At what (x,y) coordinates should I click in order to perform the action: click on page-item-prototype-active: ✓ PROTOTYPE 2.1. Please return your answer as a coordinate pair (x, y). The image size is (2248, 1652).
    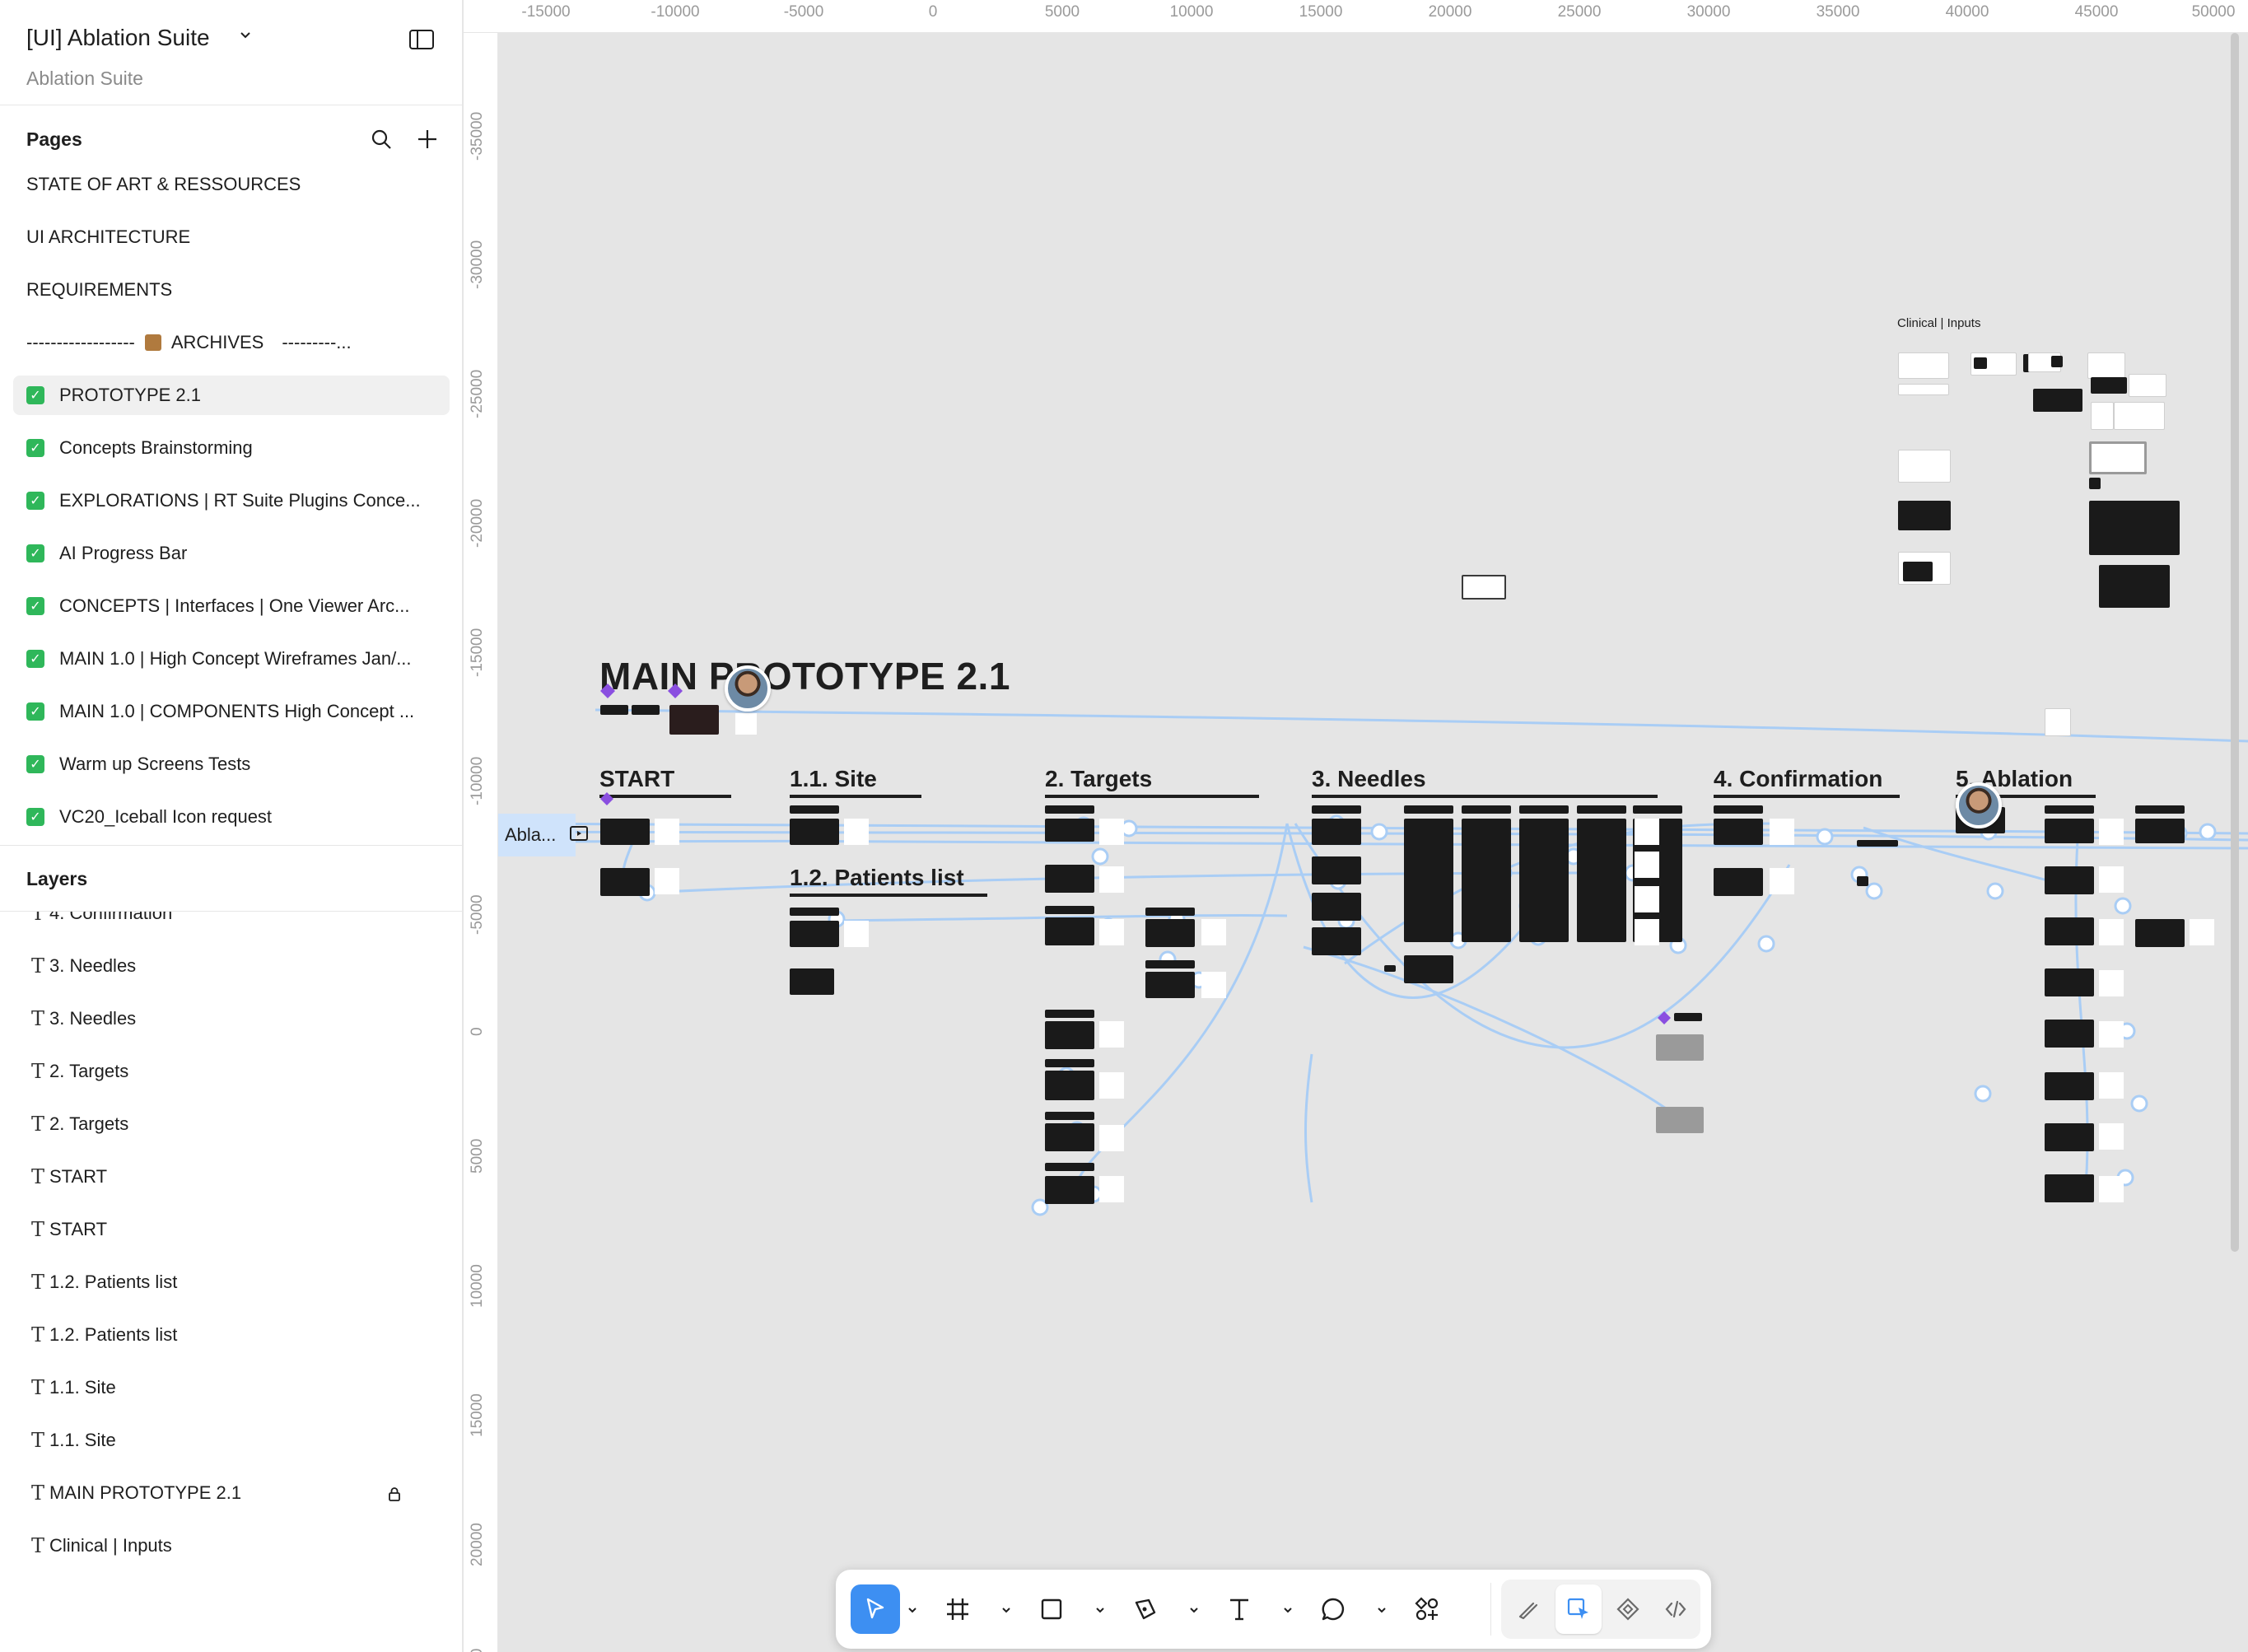
    Looking at the image, I should click on (231, 395).